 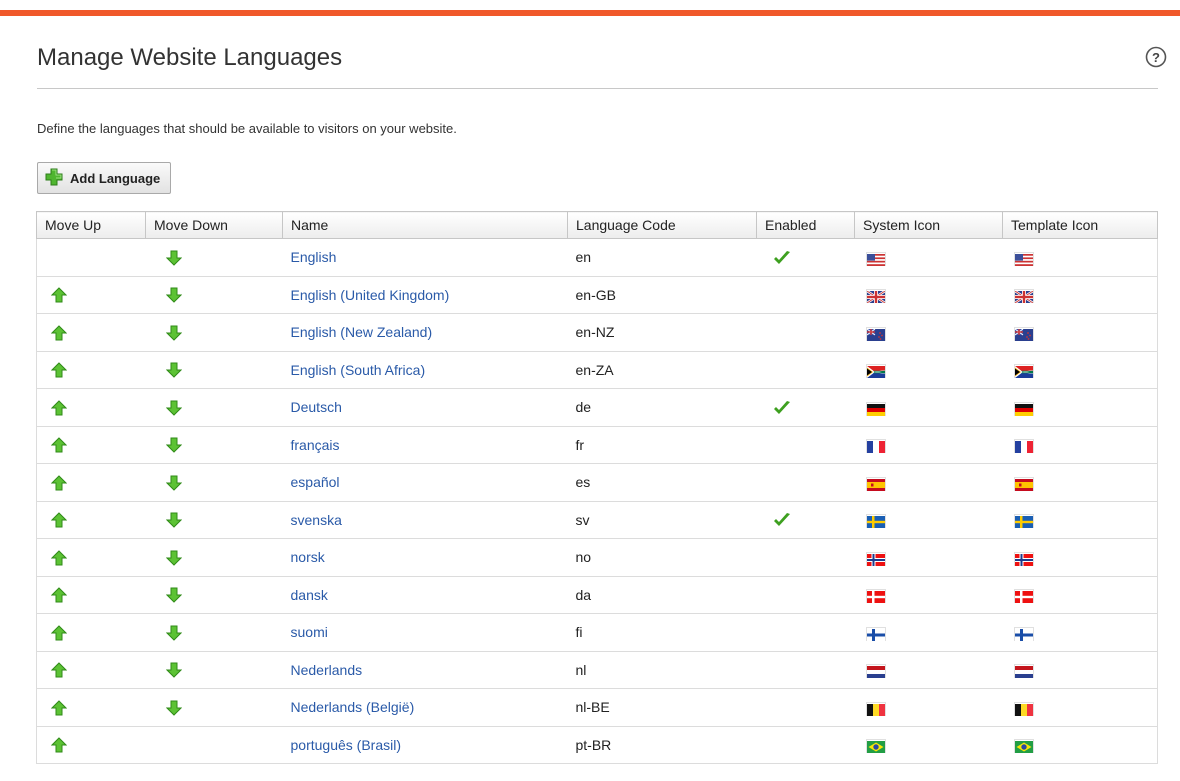 I want to click on language-code: en-NZ, so click(x=595, y=332).